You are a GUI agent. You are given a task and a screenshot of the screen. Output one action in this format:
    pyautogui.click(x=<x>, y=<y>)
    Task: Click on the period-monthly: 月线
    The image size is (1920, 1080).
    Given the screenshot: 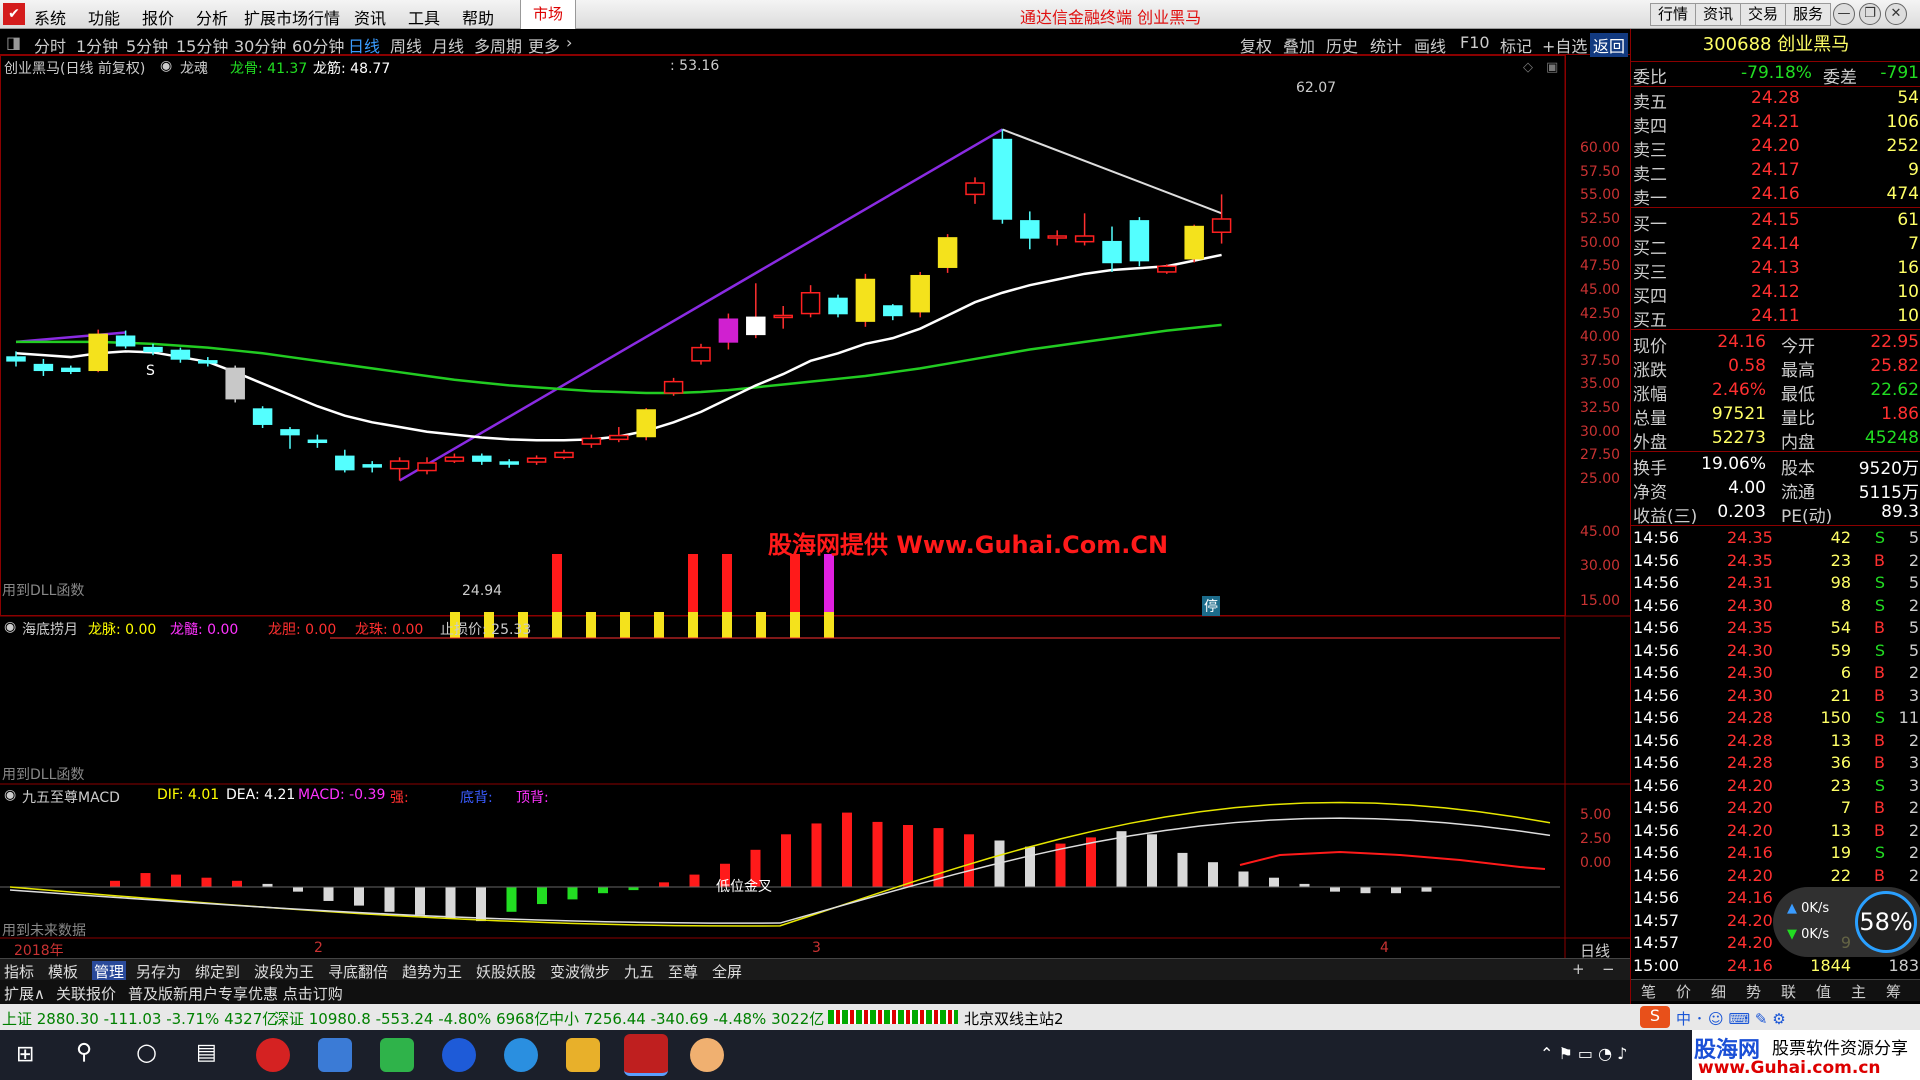 What is the action you would take?
    pyautogui.click(x=448, y=45)
    